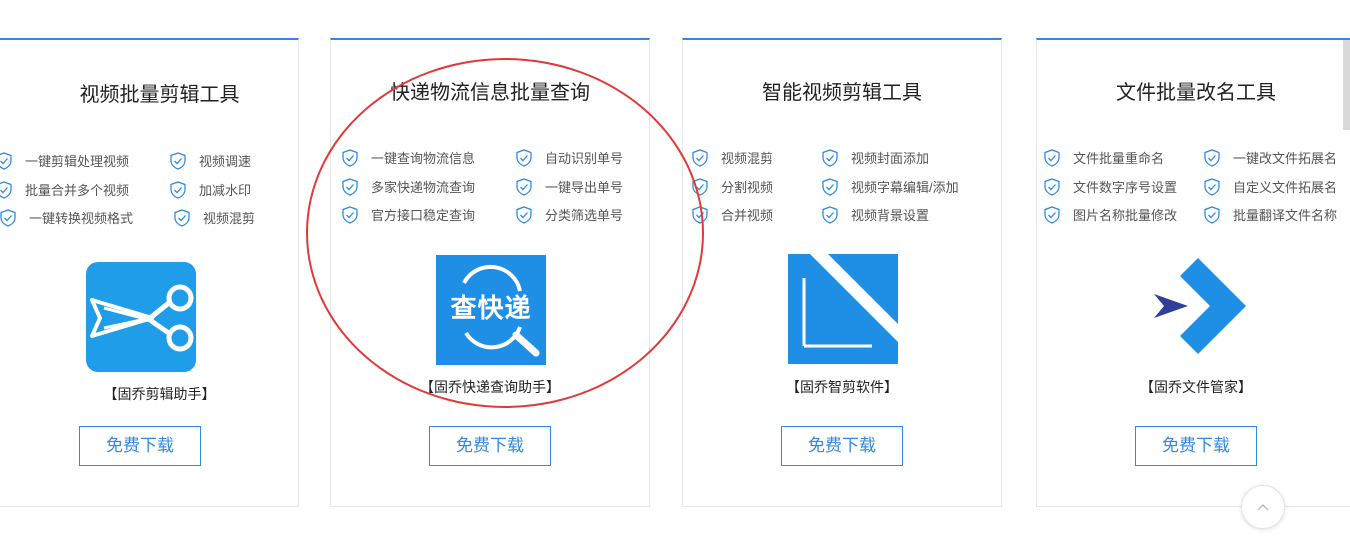 This screenshot has height=543, width=1350. I want to click on feature-item: 自动识别单号, so click(569, 157).